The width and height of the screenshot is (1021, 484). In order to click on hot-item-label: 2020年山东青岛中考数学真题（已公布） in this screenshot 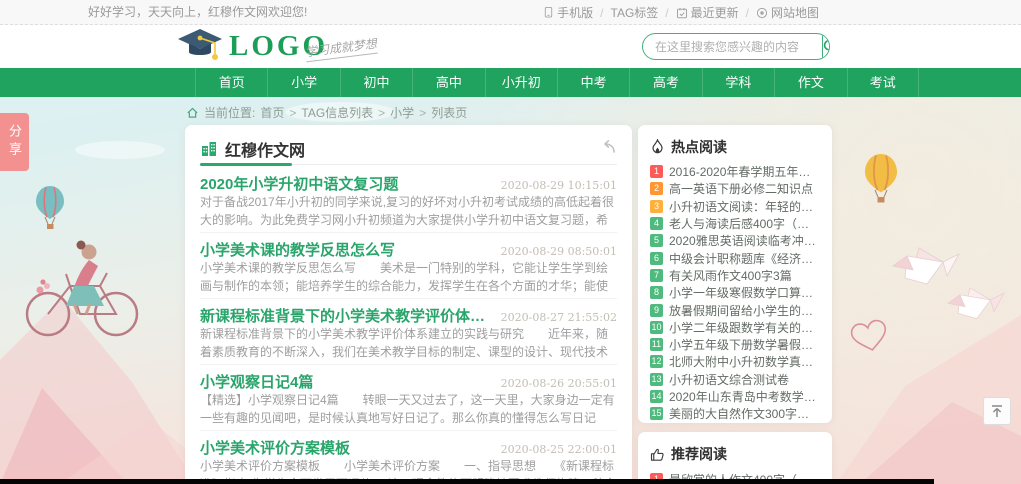, I will do `click(744, 397)`.